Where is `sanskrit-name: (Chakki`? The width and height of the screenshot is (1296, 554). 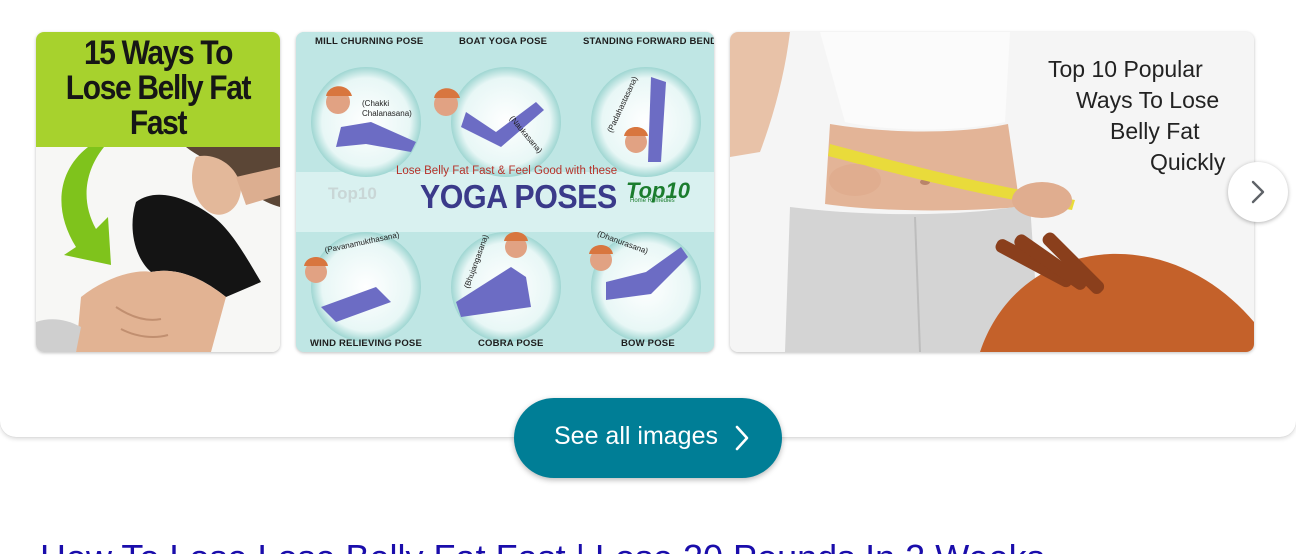
sanskrit-name: (Chakki is located at coordinates (376, 103).